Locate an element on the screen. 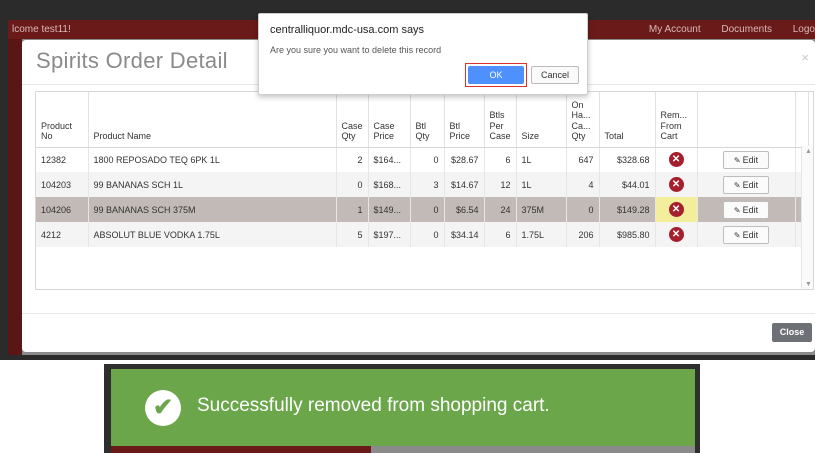 This screenshot has width=815, height=453. cell-product-no: 4212 is located at coordinates (62, 234).